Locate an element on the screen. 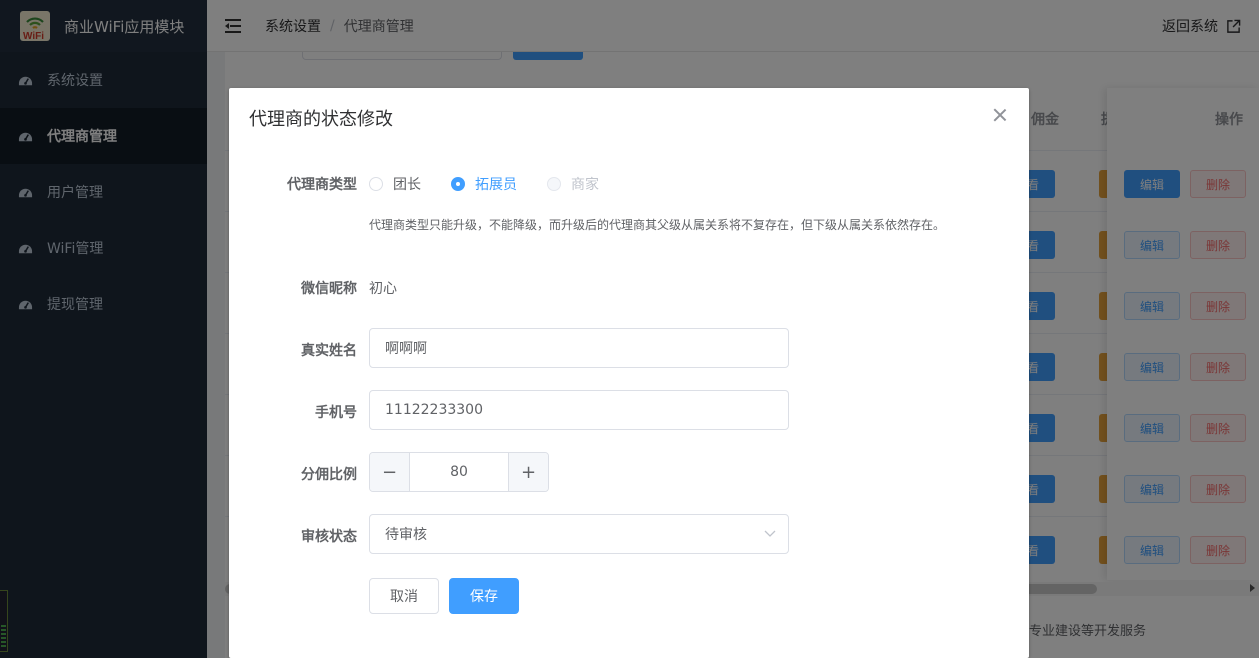 The image size is (1259, 658). agent-type-label: 代理商类型 is located at coordinates (322, 185).